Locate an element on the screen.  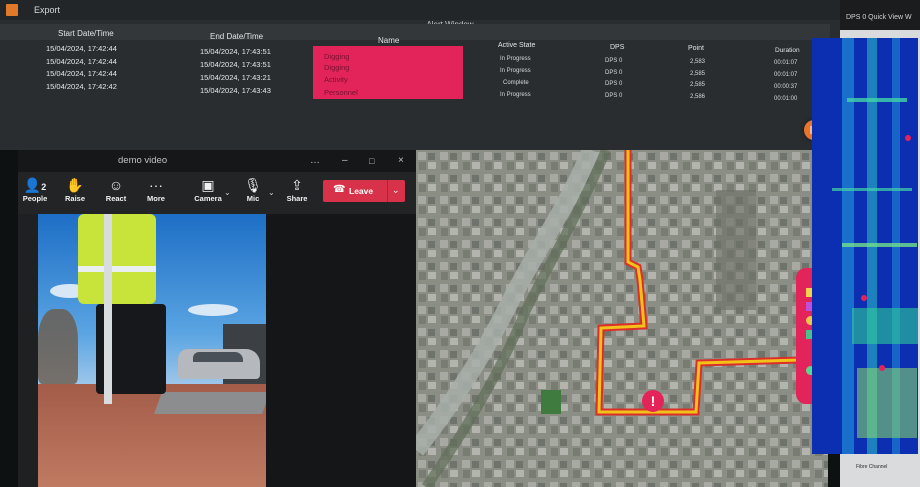
people-count: 2 is located at coordinates (44, 187).